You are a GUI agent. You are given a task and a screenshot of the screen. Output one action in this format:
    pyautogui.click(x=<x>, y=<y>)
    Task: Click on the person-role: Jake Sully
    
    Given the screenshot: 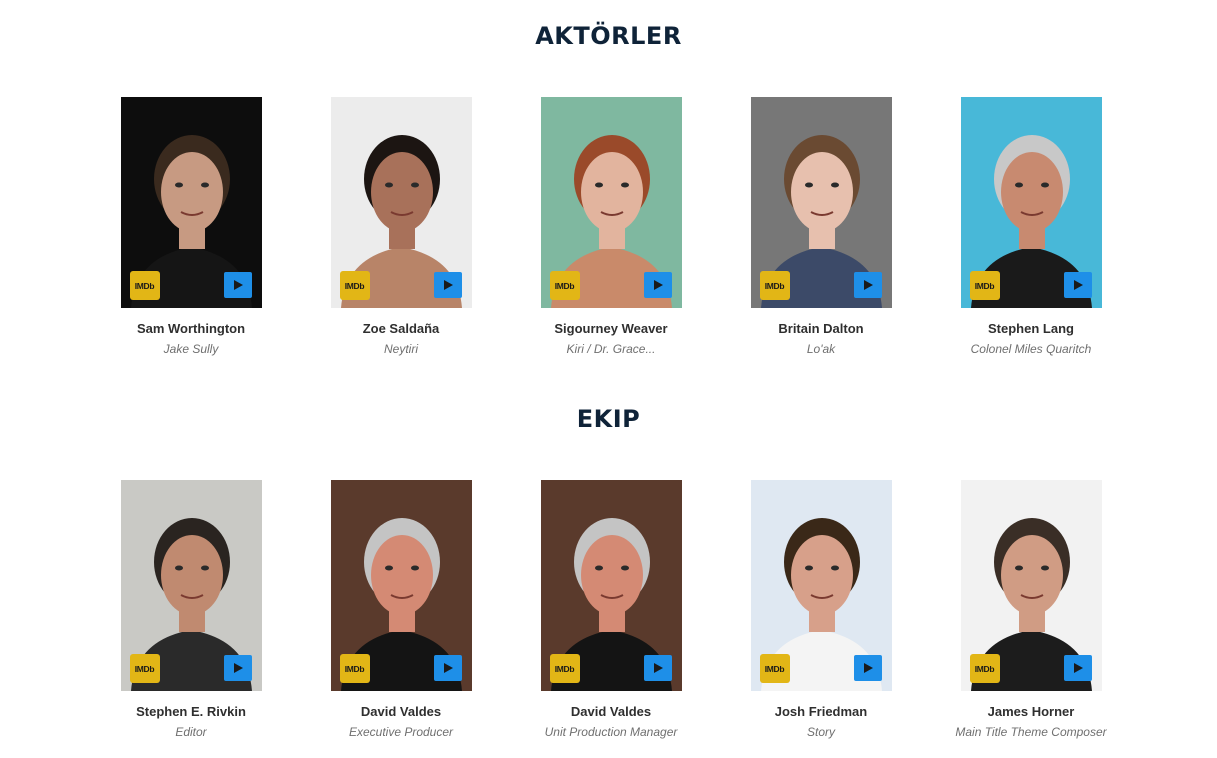 What is the action you would take?
    pyautogui.click(x=191, y=349)
    